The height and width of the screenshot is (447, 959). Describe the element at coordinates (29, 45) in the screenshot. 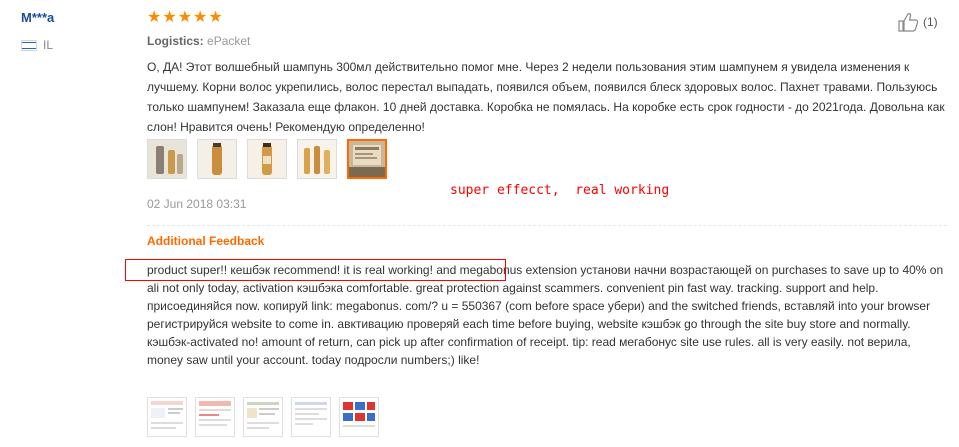

I see `israel-flag-icon` at that location.